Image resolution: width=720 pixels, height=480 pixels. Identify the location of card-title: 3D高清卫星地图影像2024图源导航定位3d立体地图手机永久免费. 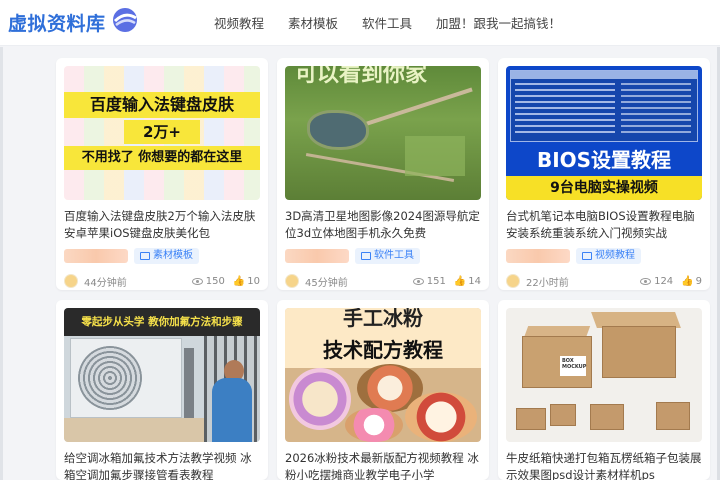
(384, 225).